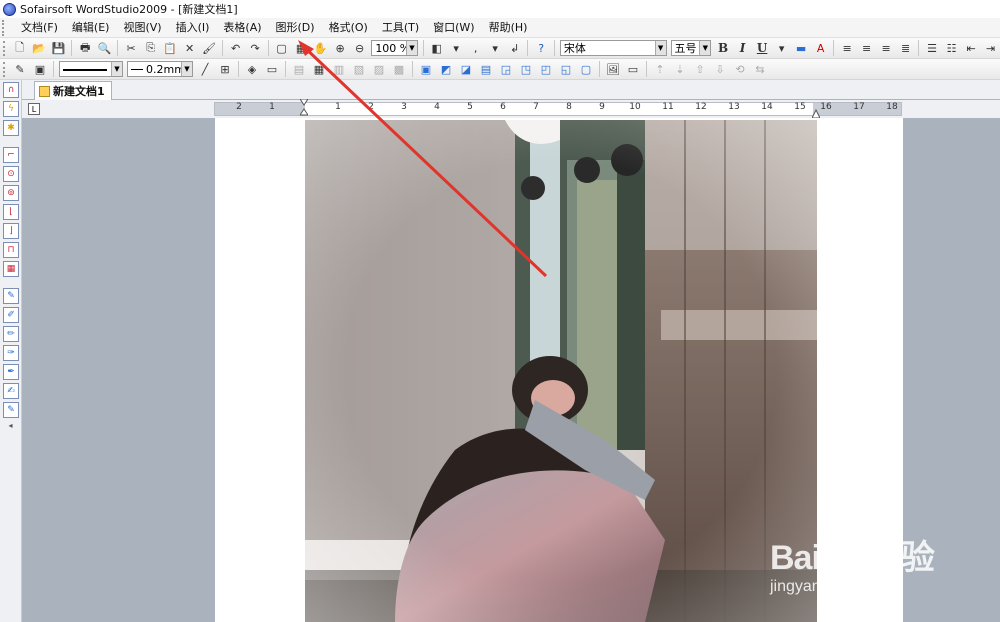 The image size is (1000, 622). I want to click on new-document-icon: 🗋, so click(20, 48).